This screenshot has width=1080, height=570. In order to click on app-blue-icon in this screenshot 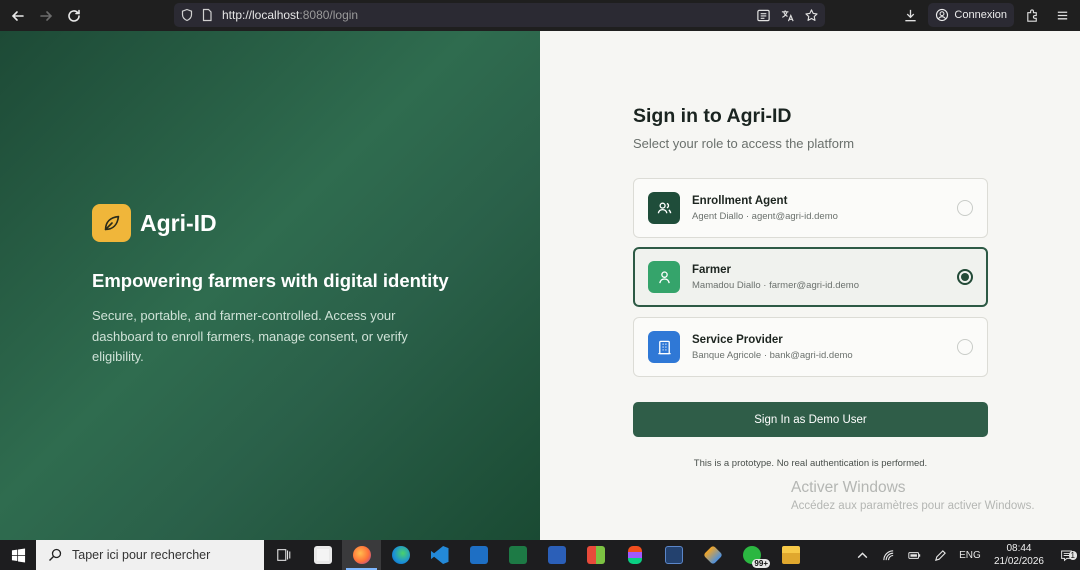, I will do `click(673, 555)`.